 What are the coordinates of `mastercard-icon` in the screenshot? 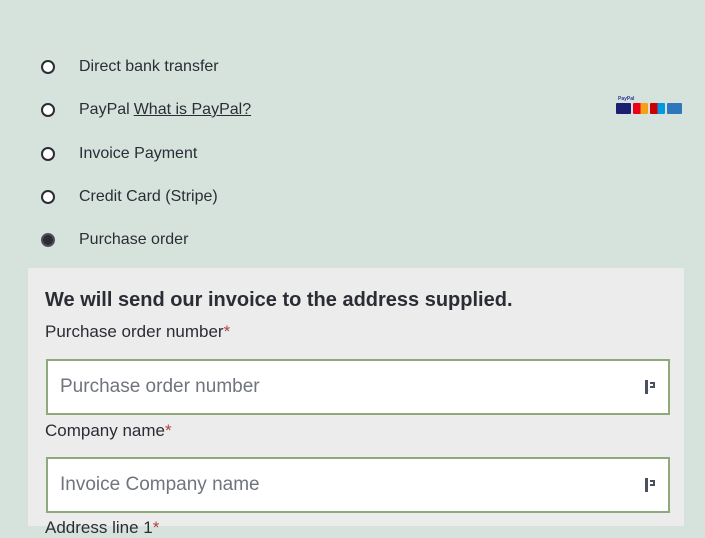 It's located at (640, 108).